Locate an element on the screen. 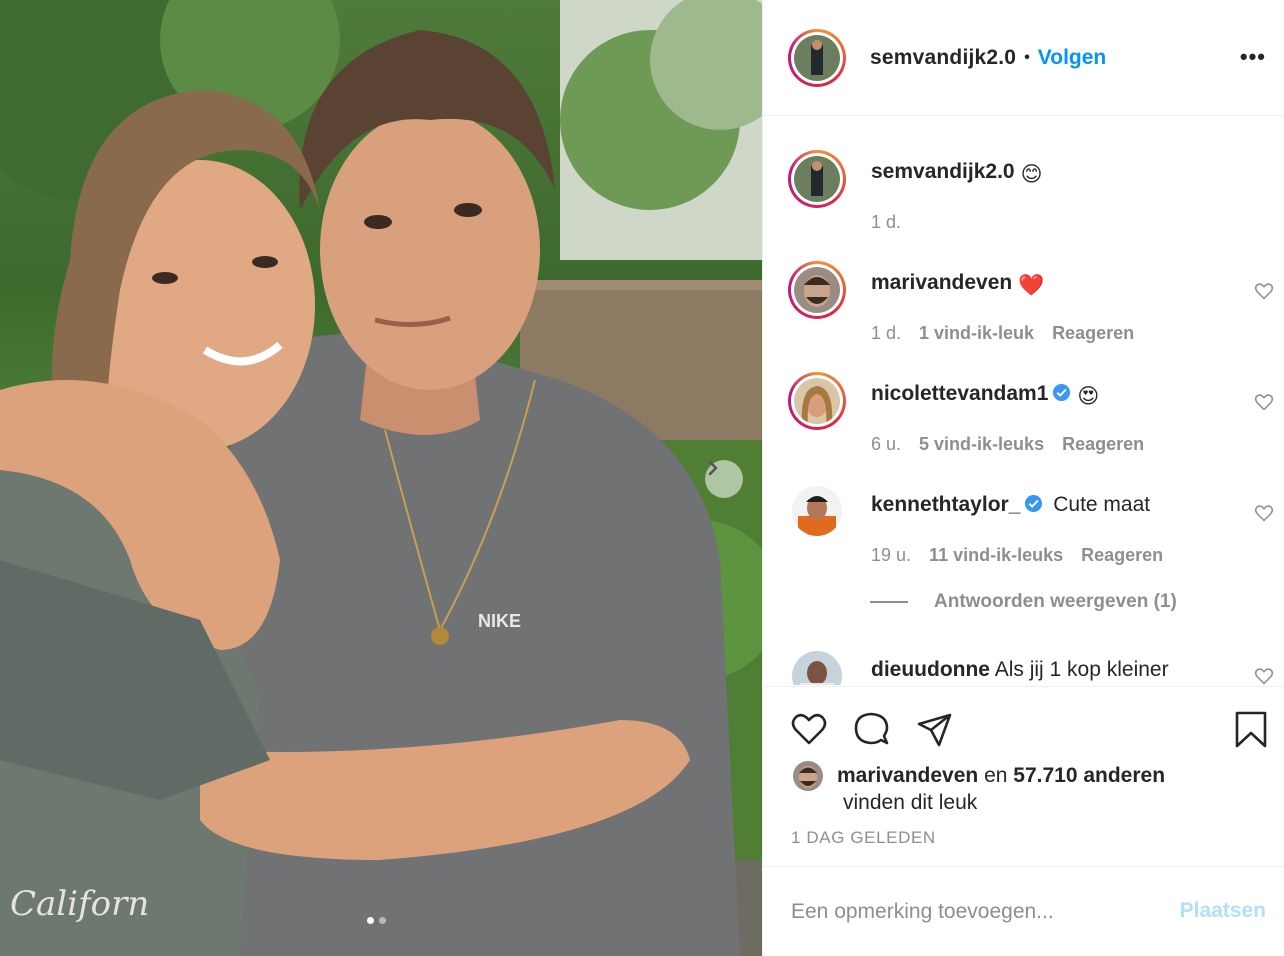 This screenshot has height=956, width=1284. more-icon: ••• is located at coordinates (1253, 57).